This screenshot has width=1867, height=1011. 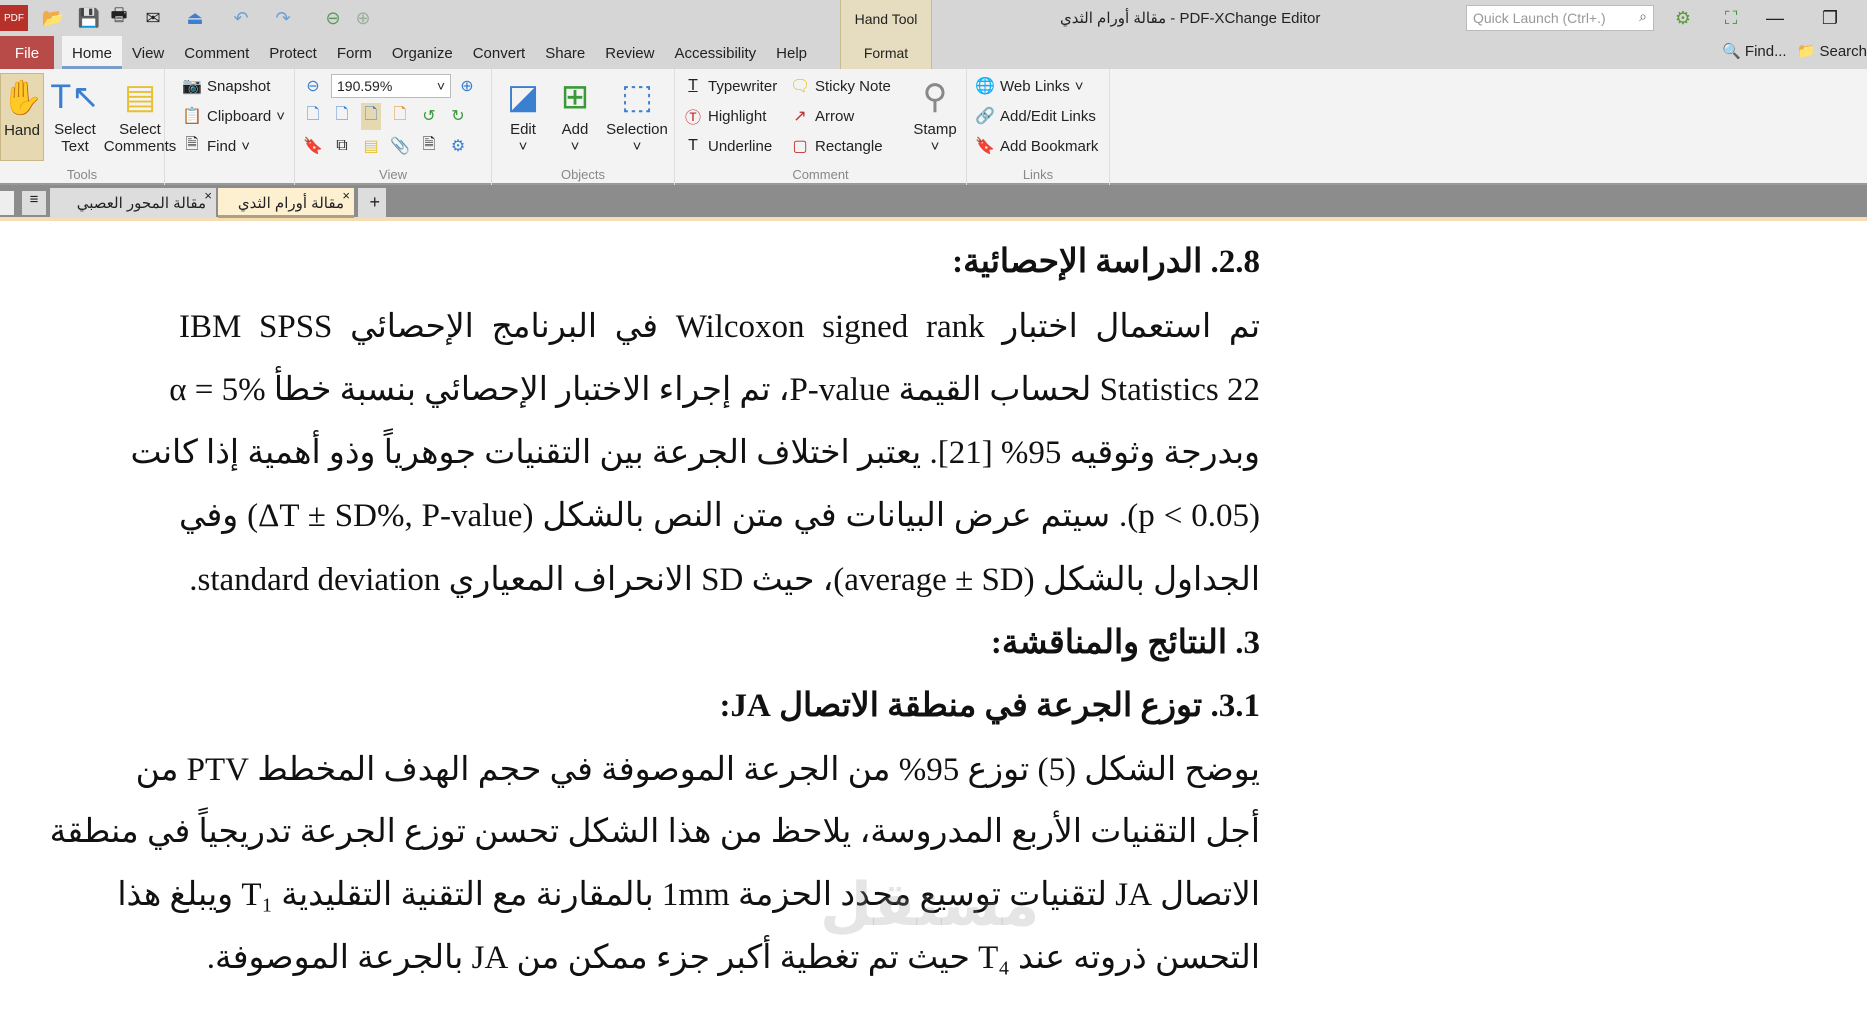 I want to click on view-buttons-row1: 🗋 🗋 🗋 🗋 ↺ ↻, so click(x=385, y=116).